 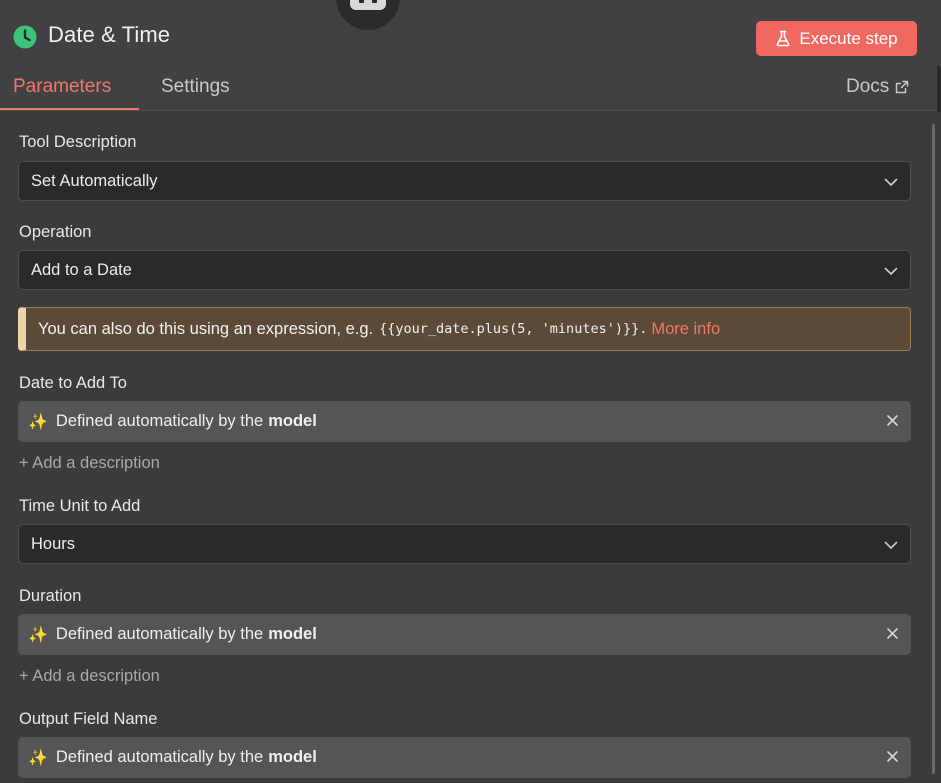 I want to click on flask-icon, so click(x=783, y=38).